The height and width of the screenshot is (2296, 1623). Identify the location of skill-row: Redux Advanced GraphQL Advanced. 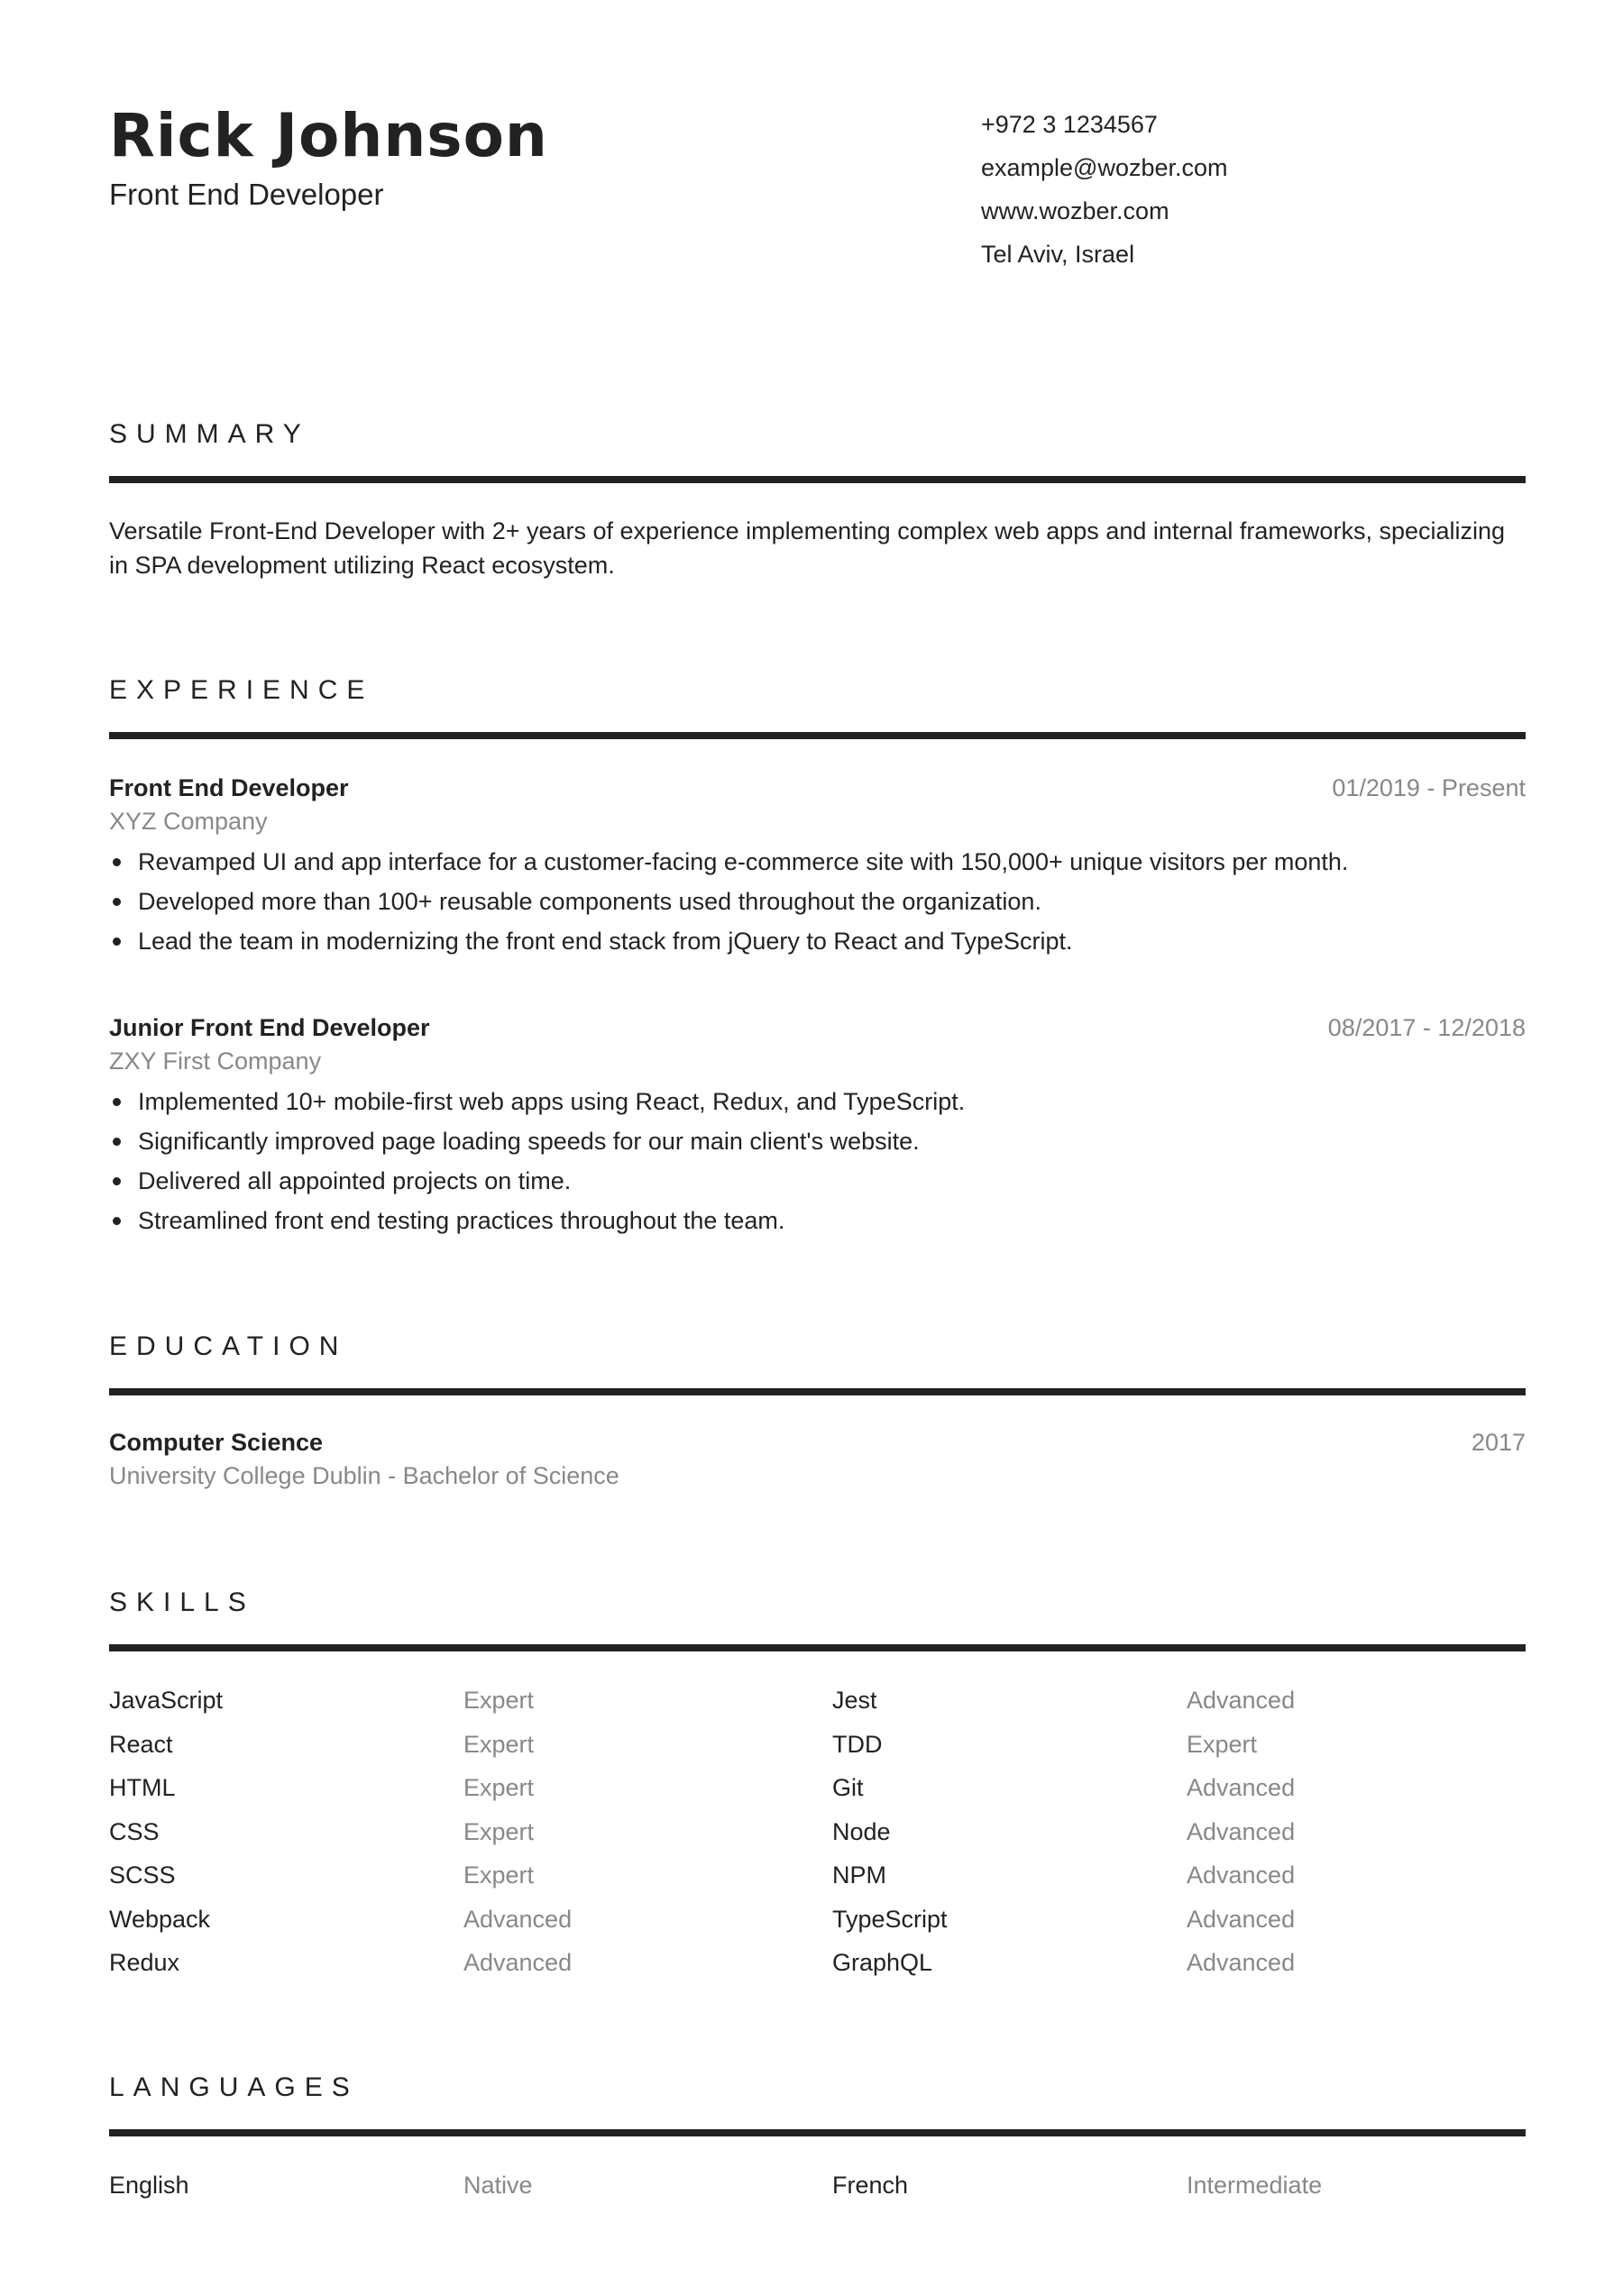
(817, 1967).